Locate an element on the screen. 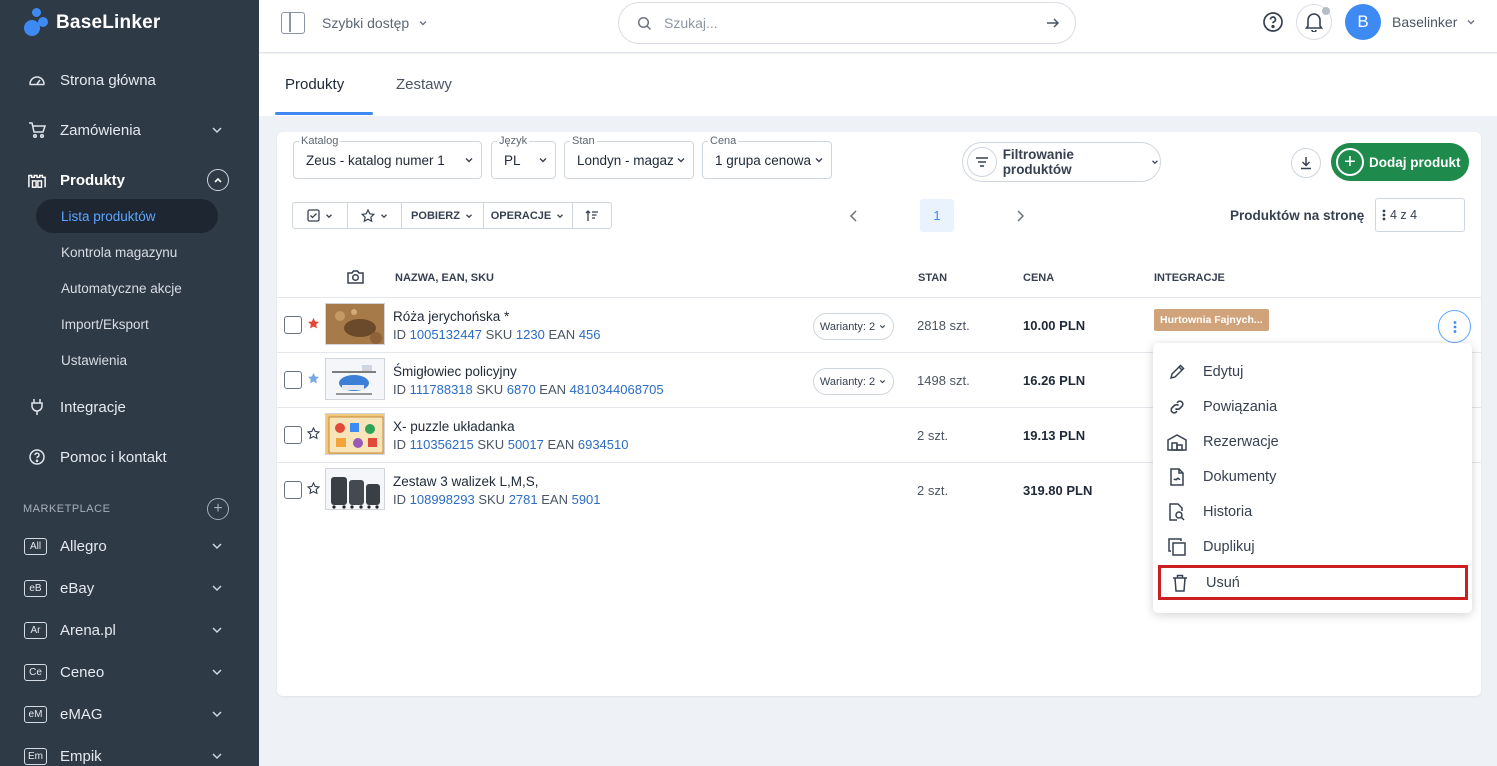  user-menu: Baselinker is located at coordinates (1434, 22).